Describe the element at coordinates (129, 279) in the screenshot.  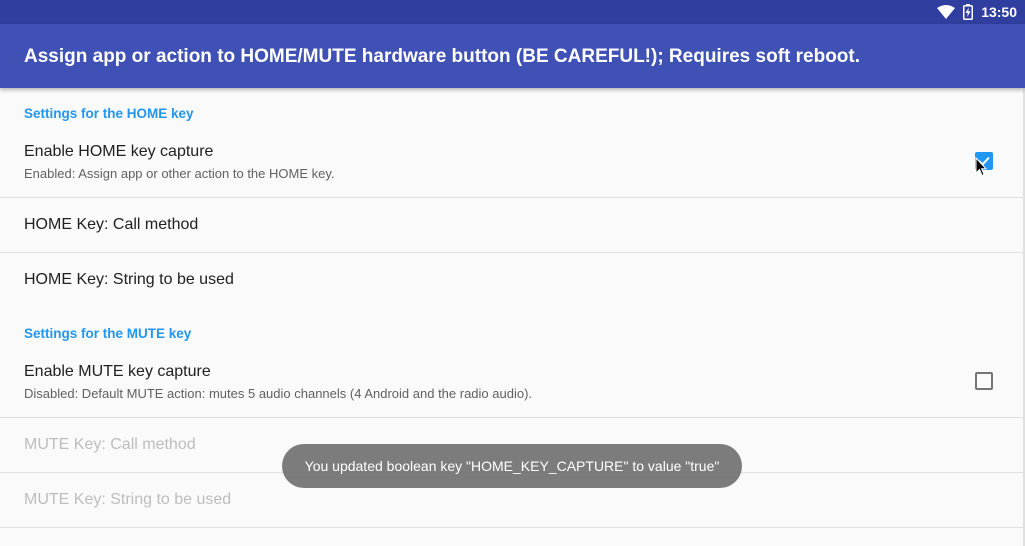
I see `pref-title: HOME Key: String to be used` at that location.